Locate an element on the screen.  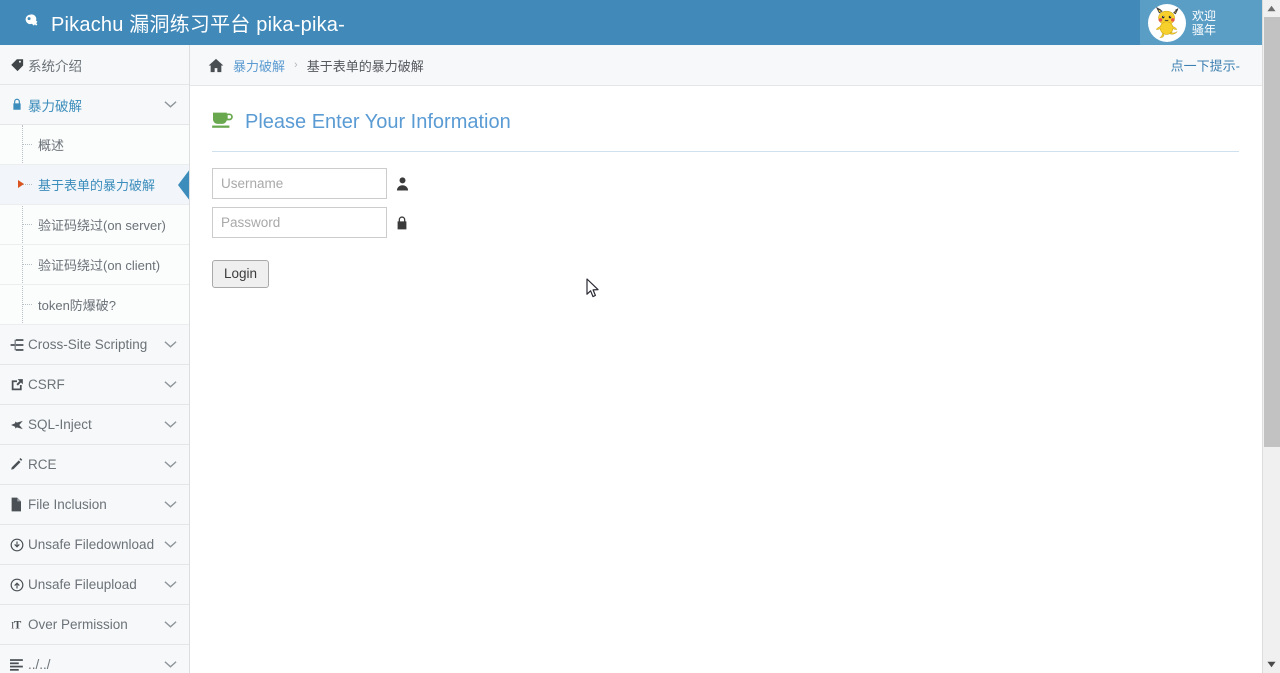
login-button: Login is located at coordinates (241, 274).